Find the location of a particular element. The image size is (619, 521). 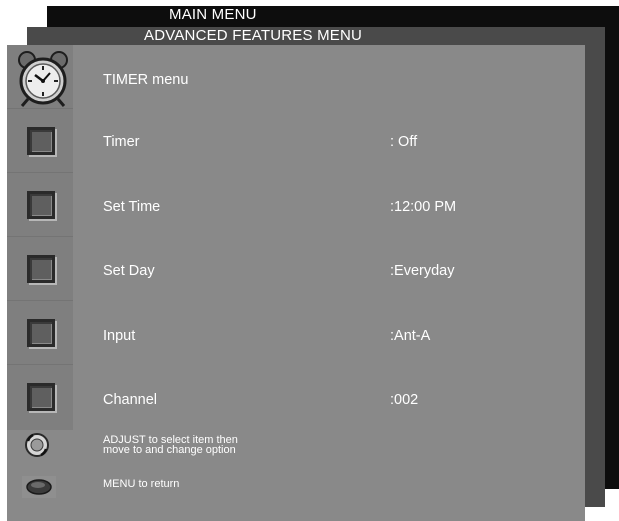

icon-column is located at coordinates (40, 237).